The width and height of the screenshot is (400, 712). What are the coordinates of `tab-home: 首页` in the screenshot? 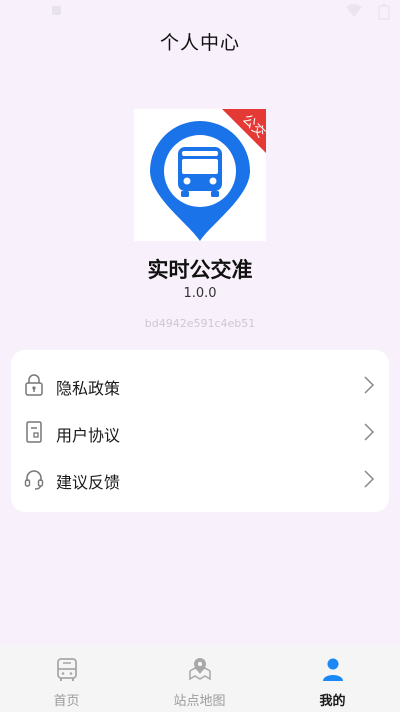 It's located at (66, 678).